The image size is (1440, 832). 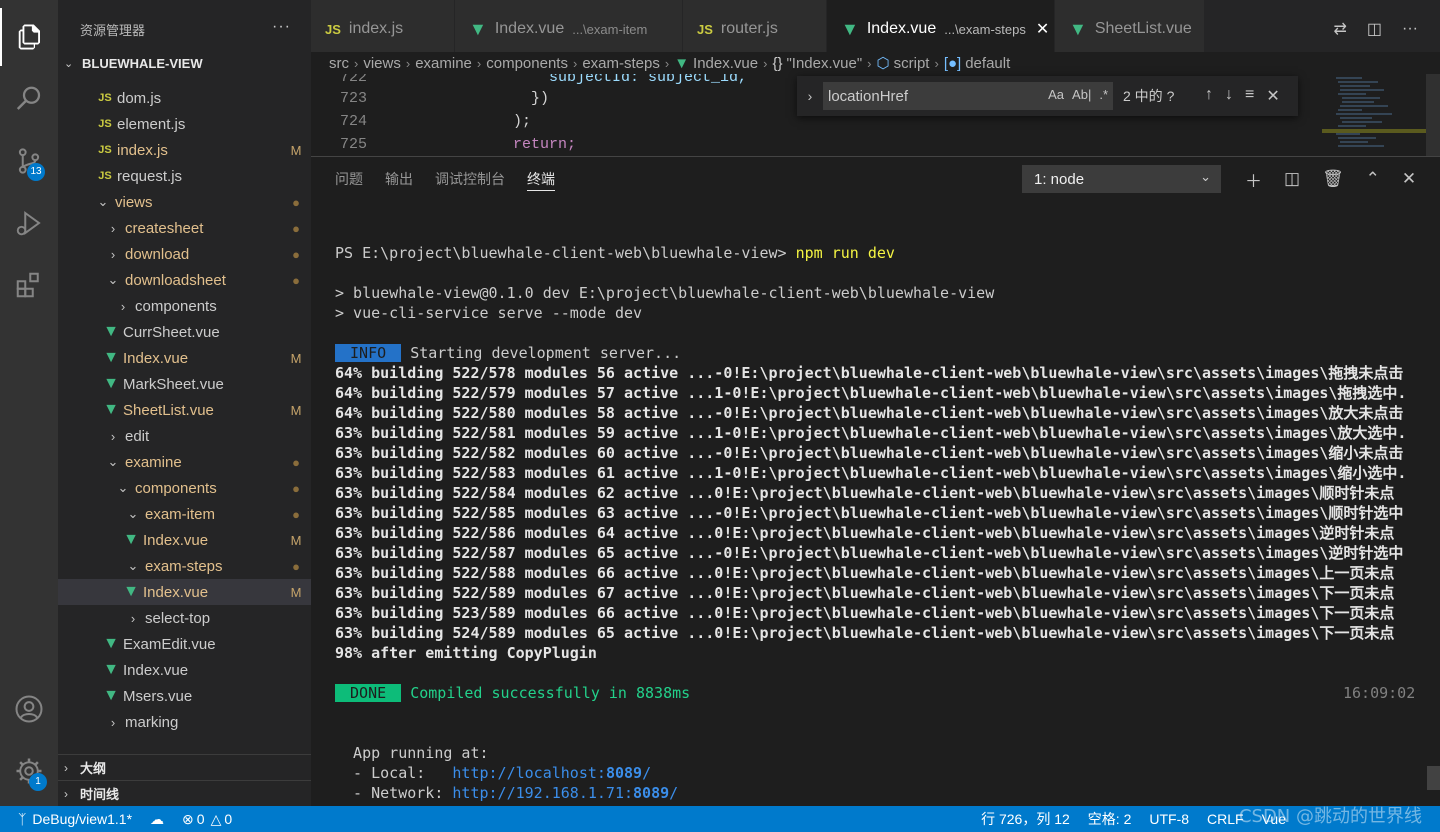 I want to click on encoding: UTF-8, so click(x=1169, y=819).